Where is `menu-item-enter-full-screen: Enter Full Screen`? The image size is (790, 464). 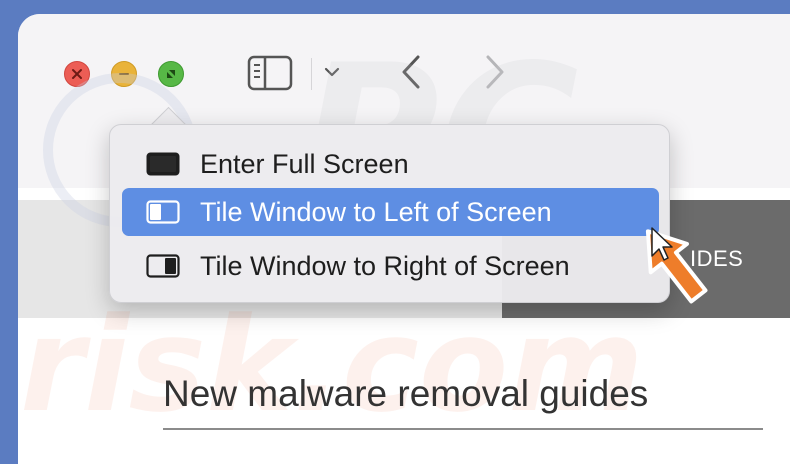 menu-item-enter-full-screen: Enter Full Screen is located at coordinates (390, 164).